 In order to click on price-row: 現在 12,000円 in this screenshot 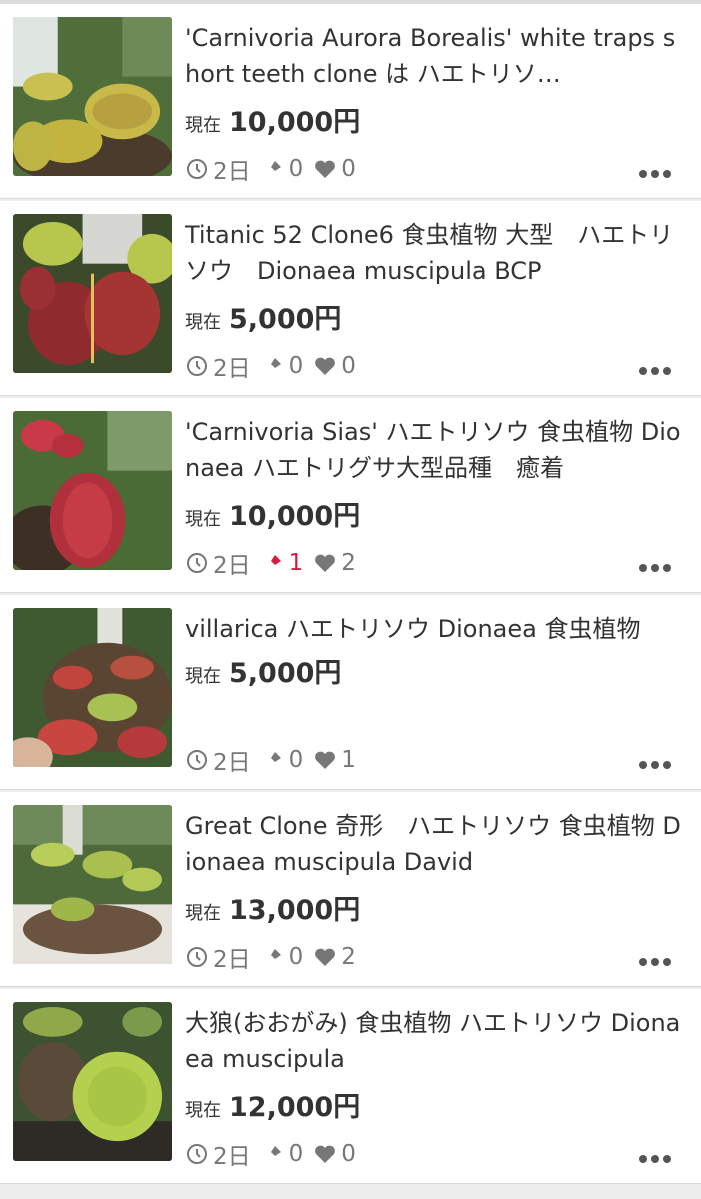, I will do `click(272, 1104)`.